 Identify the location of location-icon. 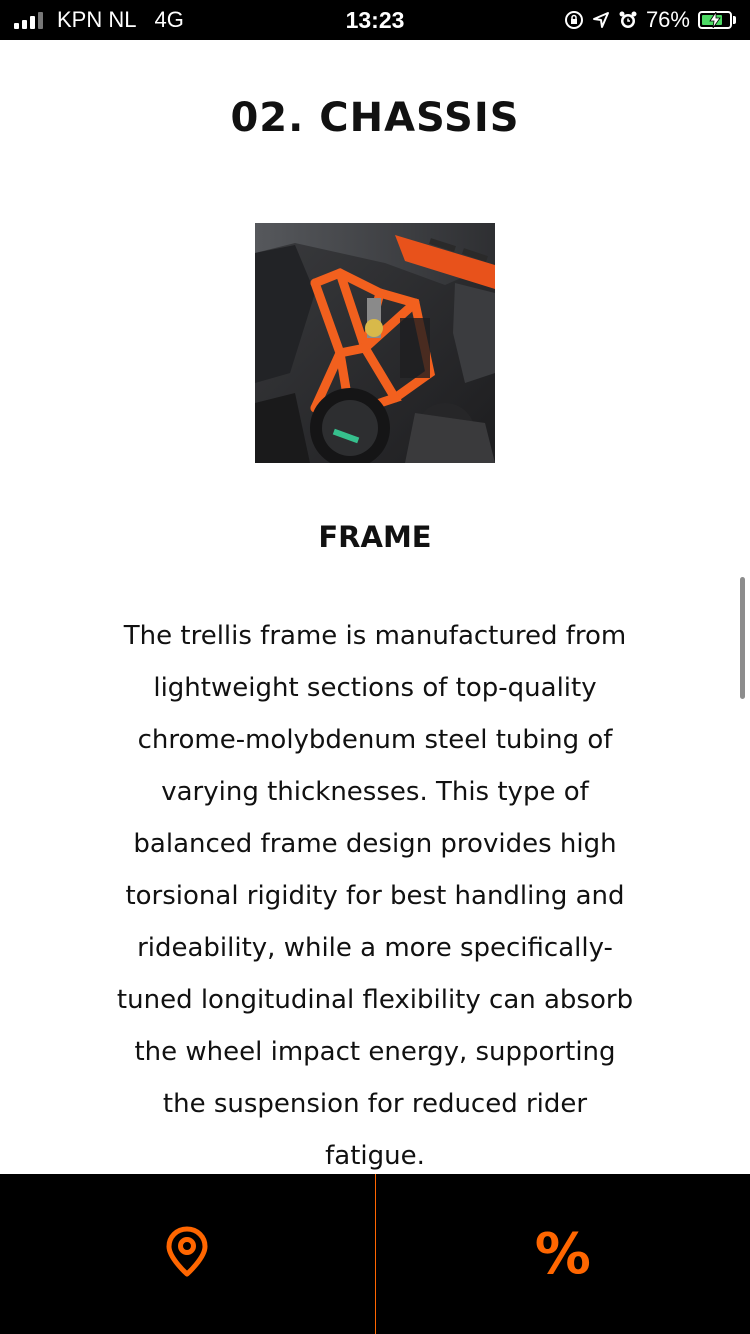
(601, 20).